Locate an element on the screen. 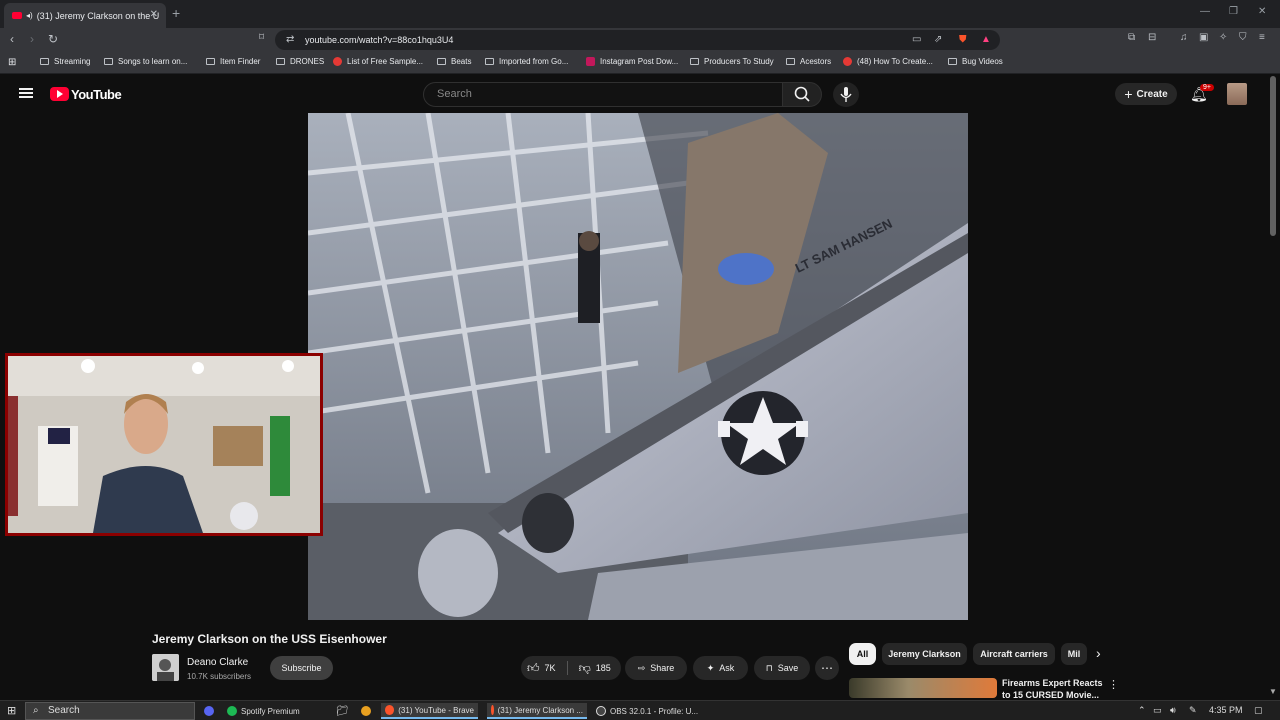 The image size is (1280, 720). volume-icon: 🔊︎ is located at coordinates (1173, 710).